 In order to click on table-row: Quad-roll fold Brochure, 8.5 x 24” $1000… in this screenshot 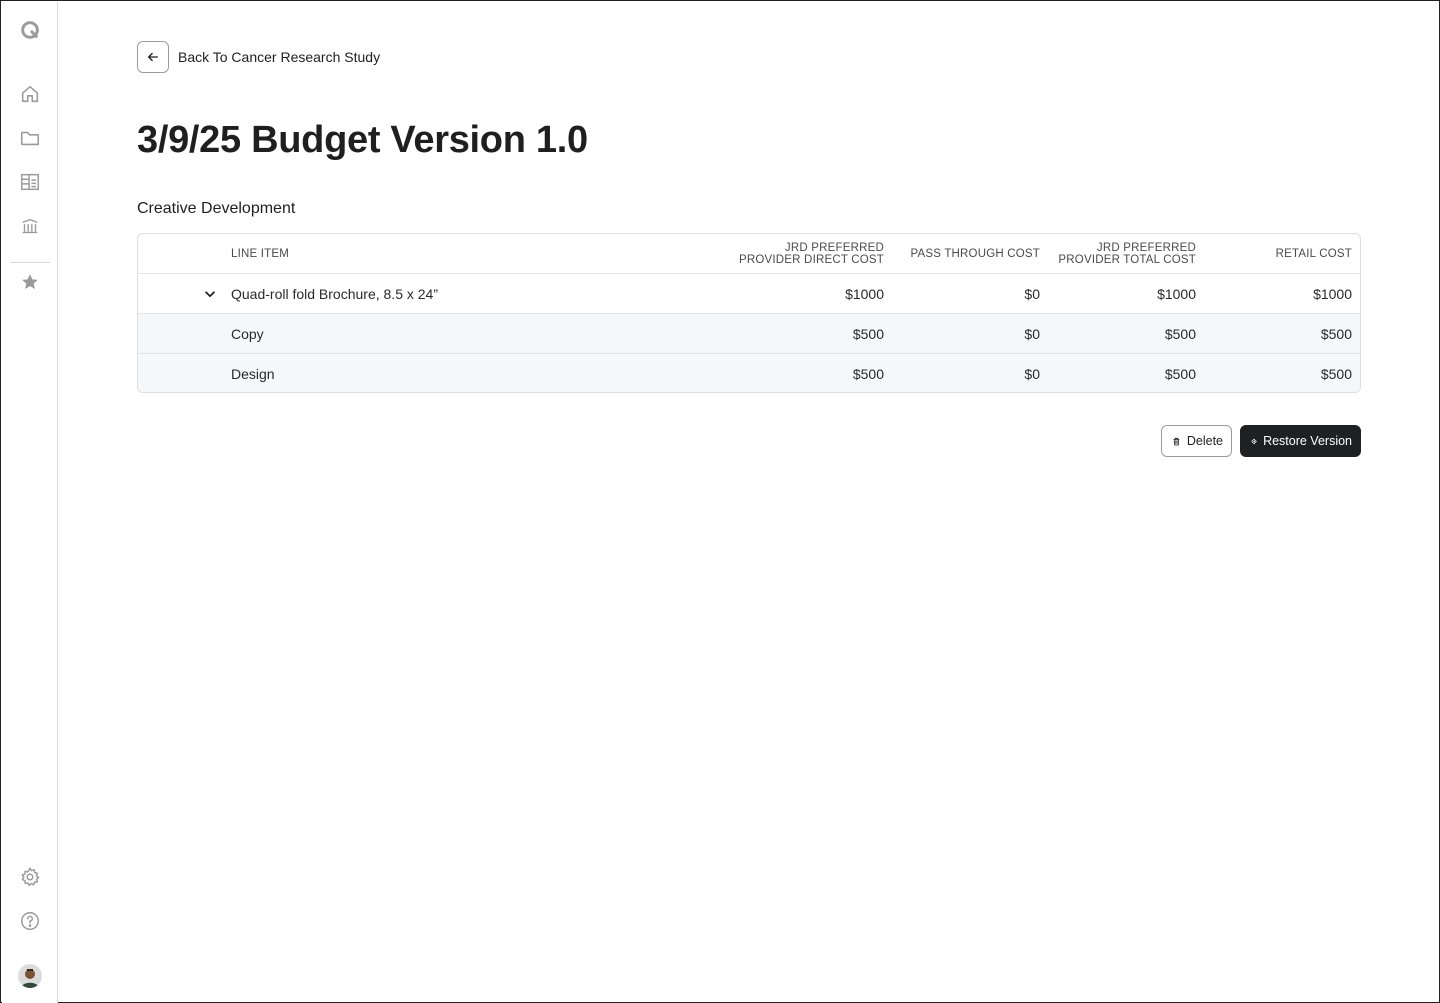, I will do `click(749, 294)`.